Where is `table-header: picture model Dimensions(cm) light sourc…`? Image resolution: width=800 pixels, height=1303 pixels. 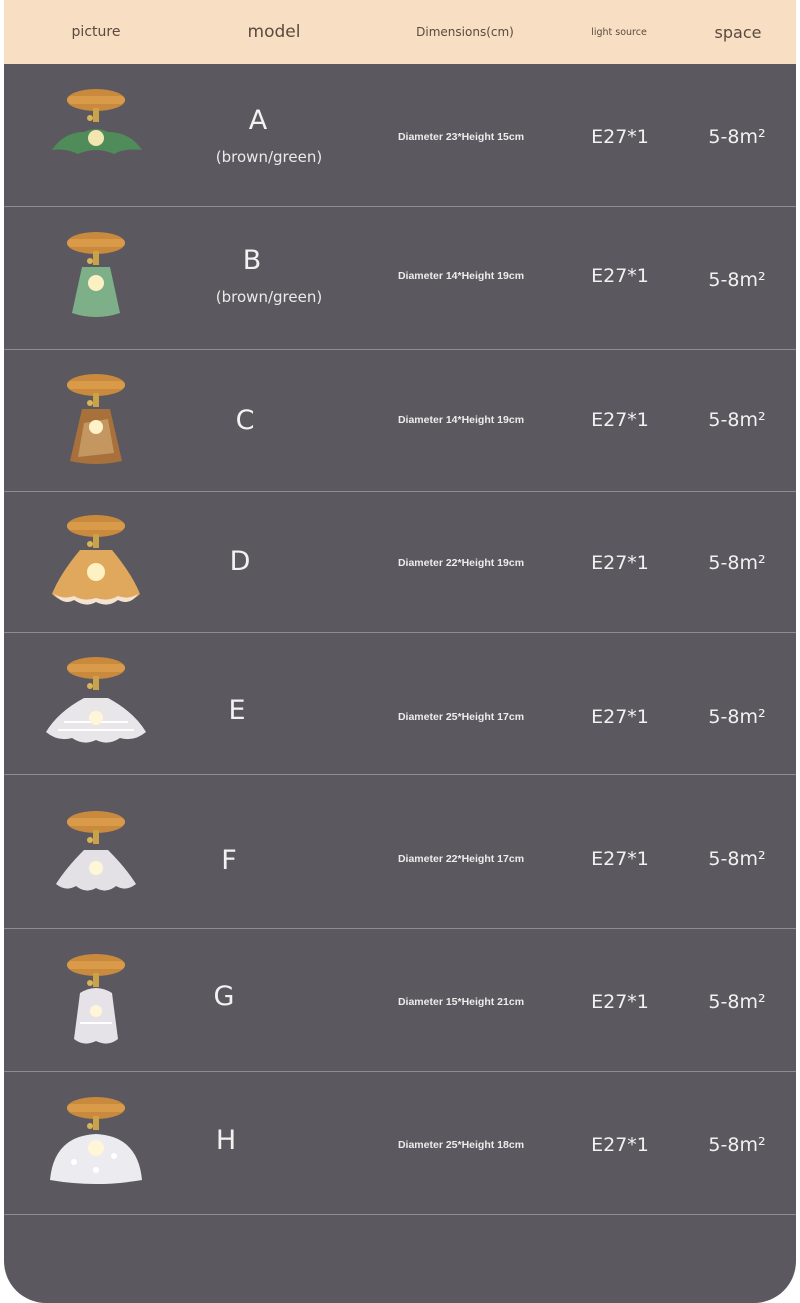
table-header: picture model Dimensions(cm) light sourc… is located at coordinates (400, 32).